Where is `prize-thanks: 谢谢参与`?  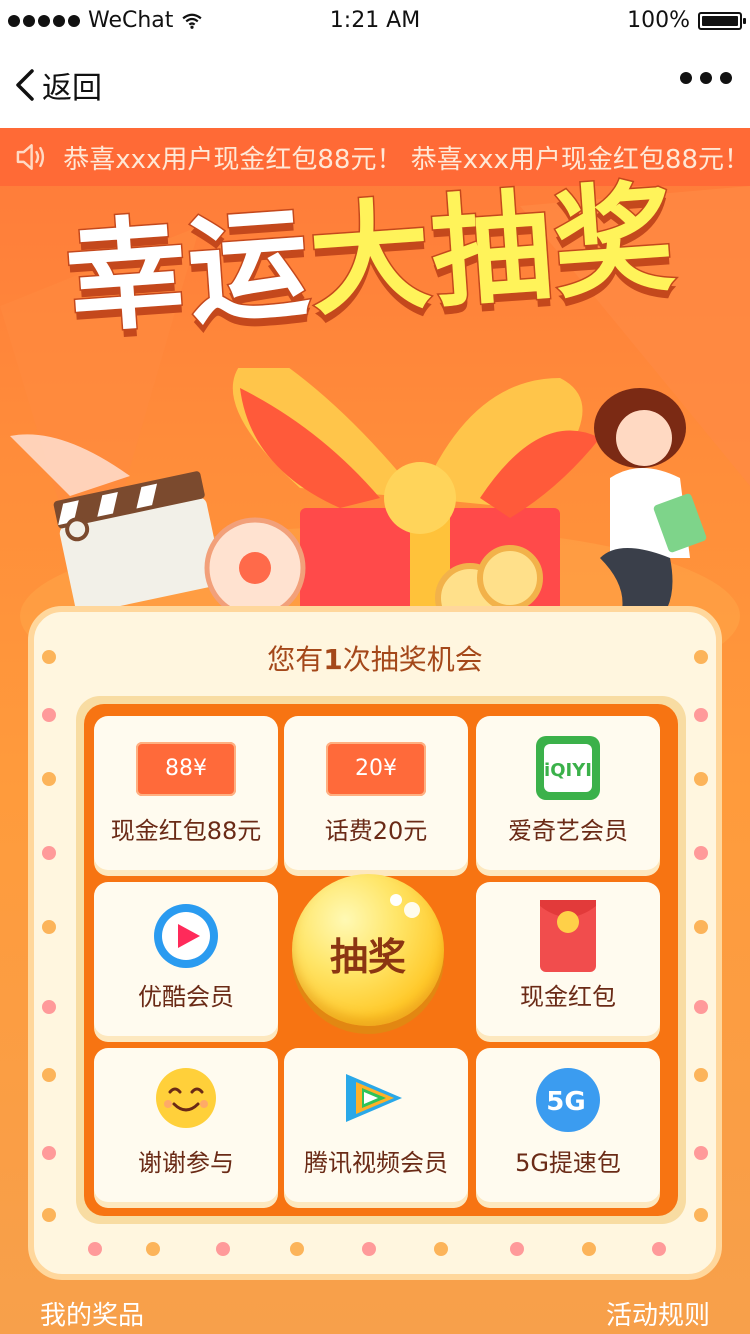 prize-thanks: 谢谢参与 is located at coordinates (186, 1125).